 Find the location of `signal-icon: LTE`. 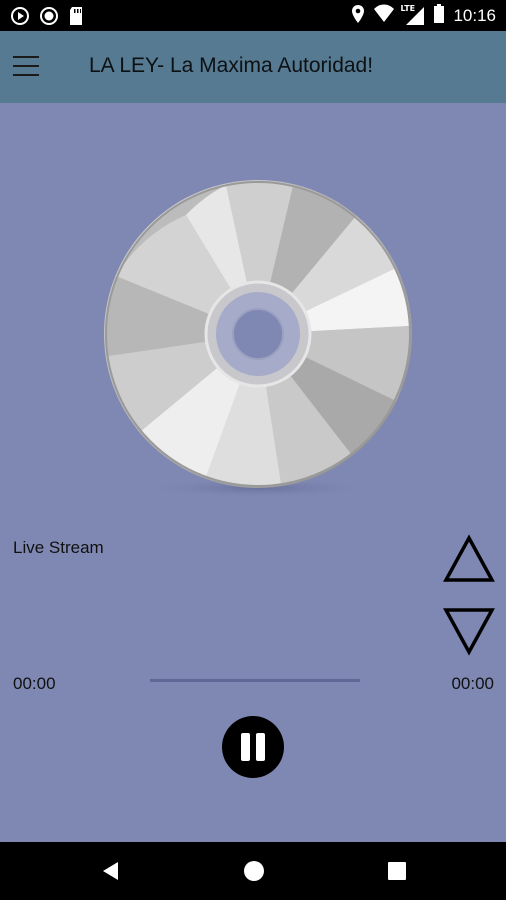

signal-icon: LTE is located at coordinates (412, 15).